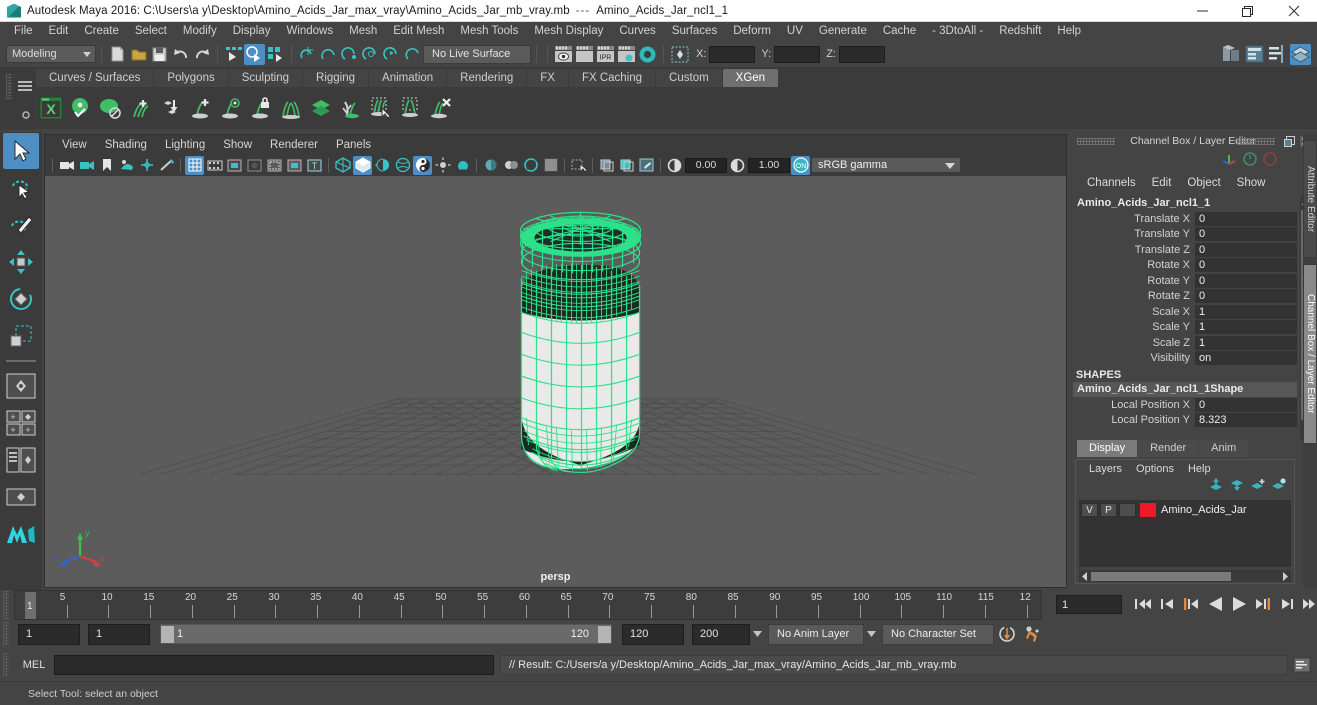 The image size is (1317, 705). Describe the element at coordinates (1155, 469) in the screenshot. I see `layer-menu-options: Options` at that location.